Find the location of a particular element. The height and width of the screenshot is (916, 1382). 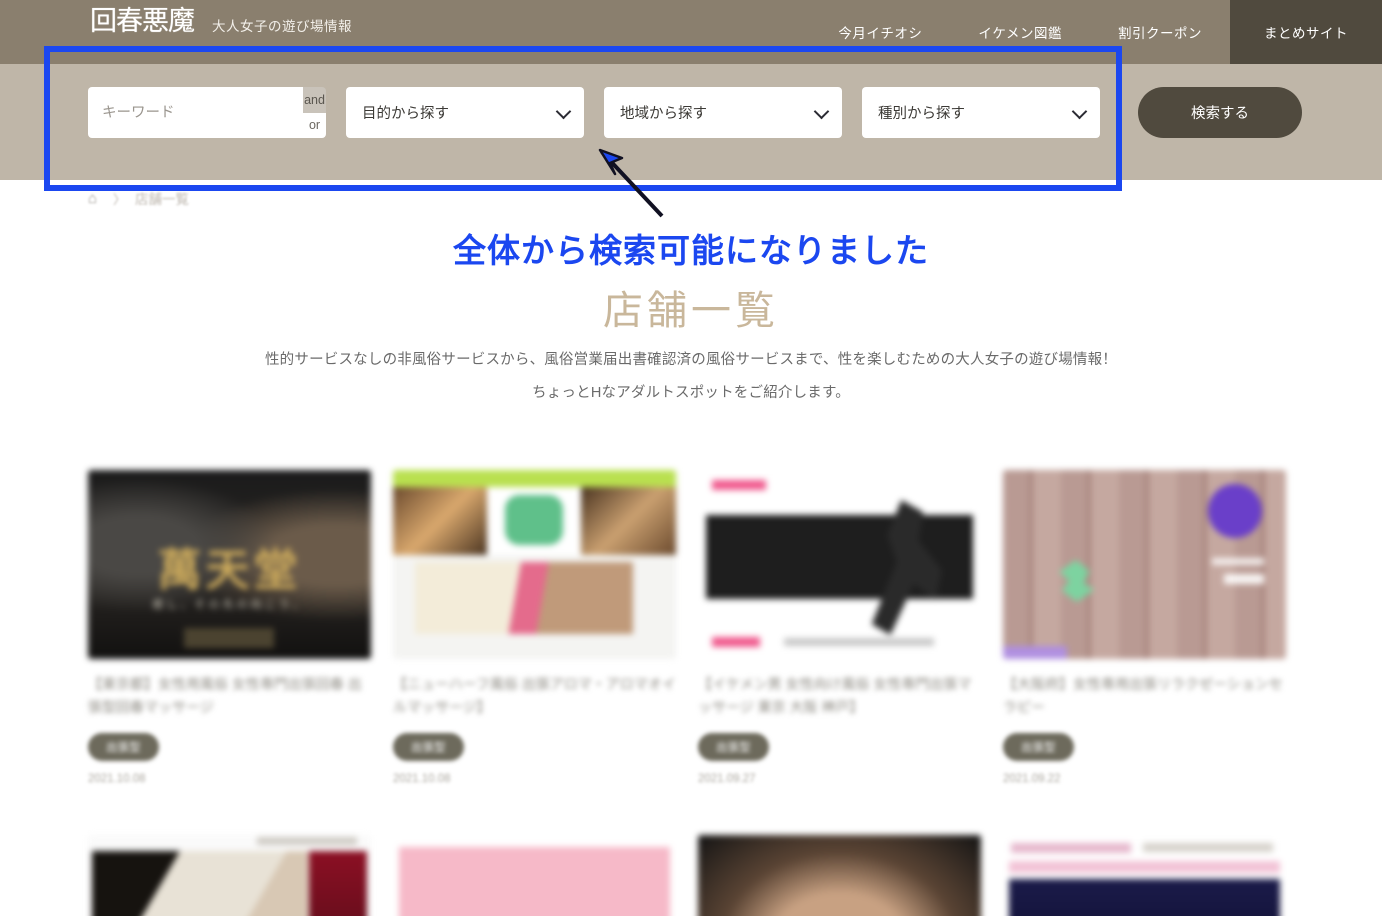

shop-title: 【大阪府】女性専用出張リラクゼーションセラピー is located at coordinates (1143, 696).